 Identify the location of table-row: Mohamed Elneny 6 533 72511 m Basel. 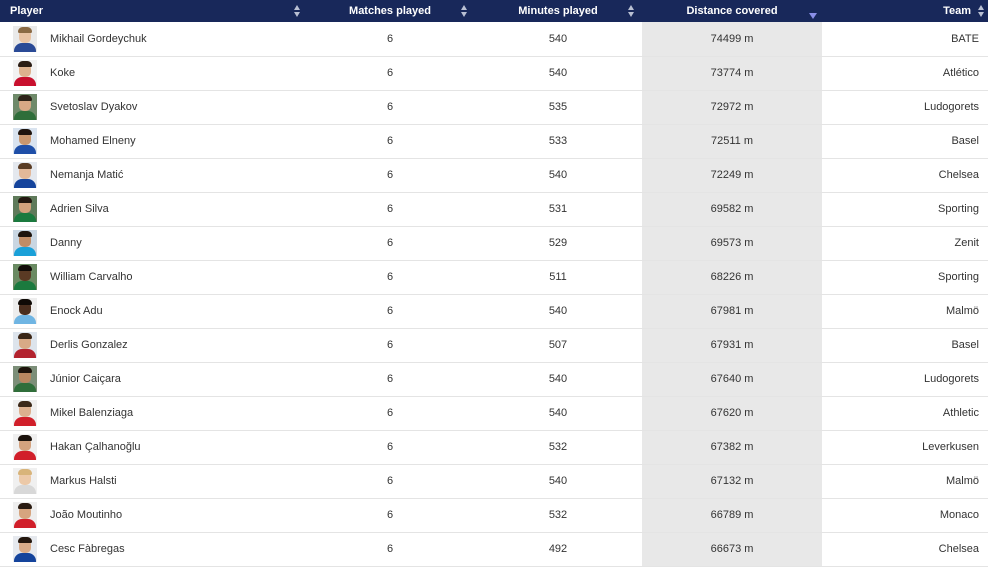
(494, 141).